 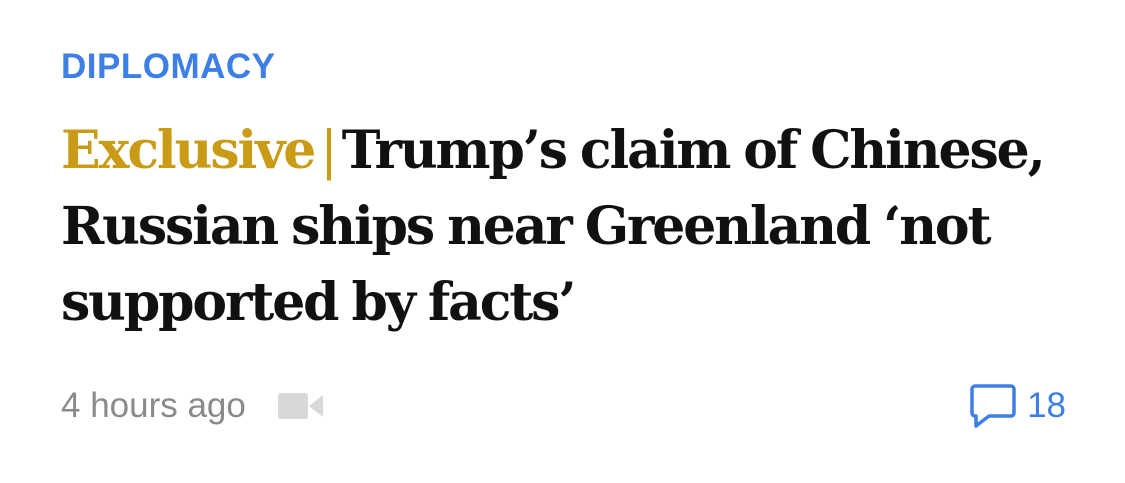 What do you see at coordinates (188, 150) in the screenshot?
I see `exclusive-tag: Exclusive` at bounding box center [188, 150].